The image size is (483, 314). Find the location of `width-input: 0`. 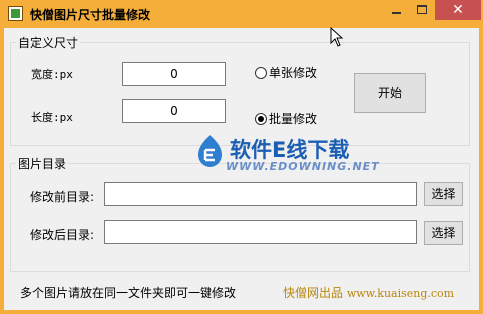

width-input: 0 is located at coordinates (174, 74).